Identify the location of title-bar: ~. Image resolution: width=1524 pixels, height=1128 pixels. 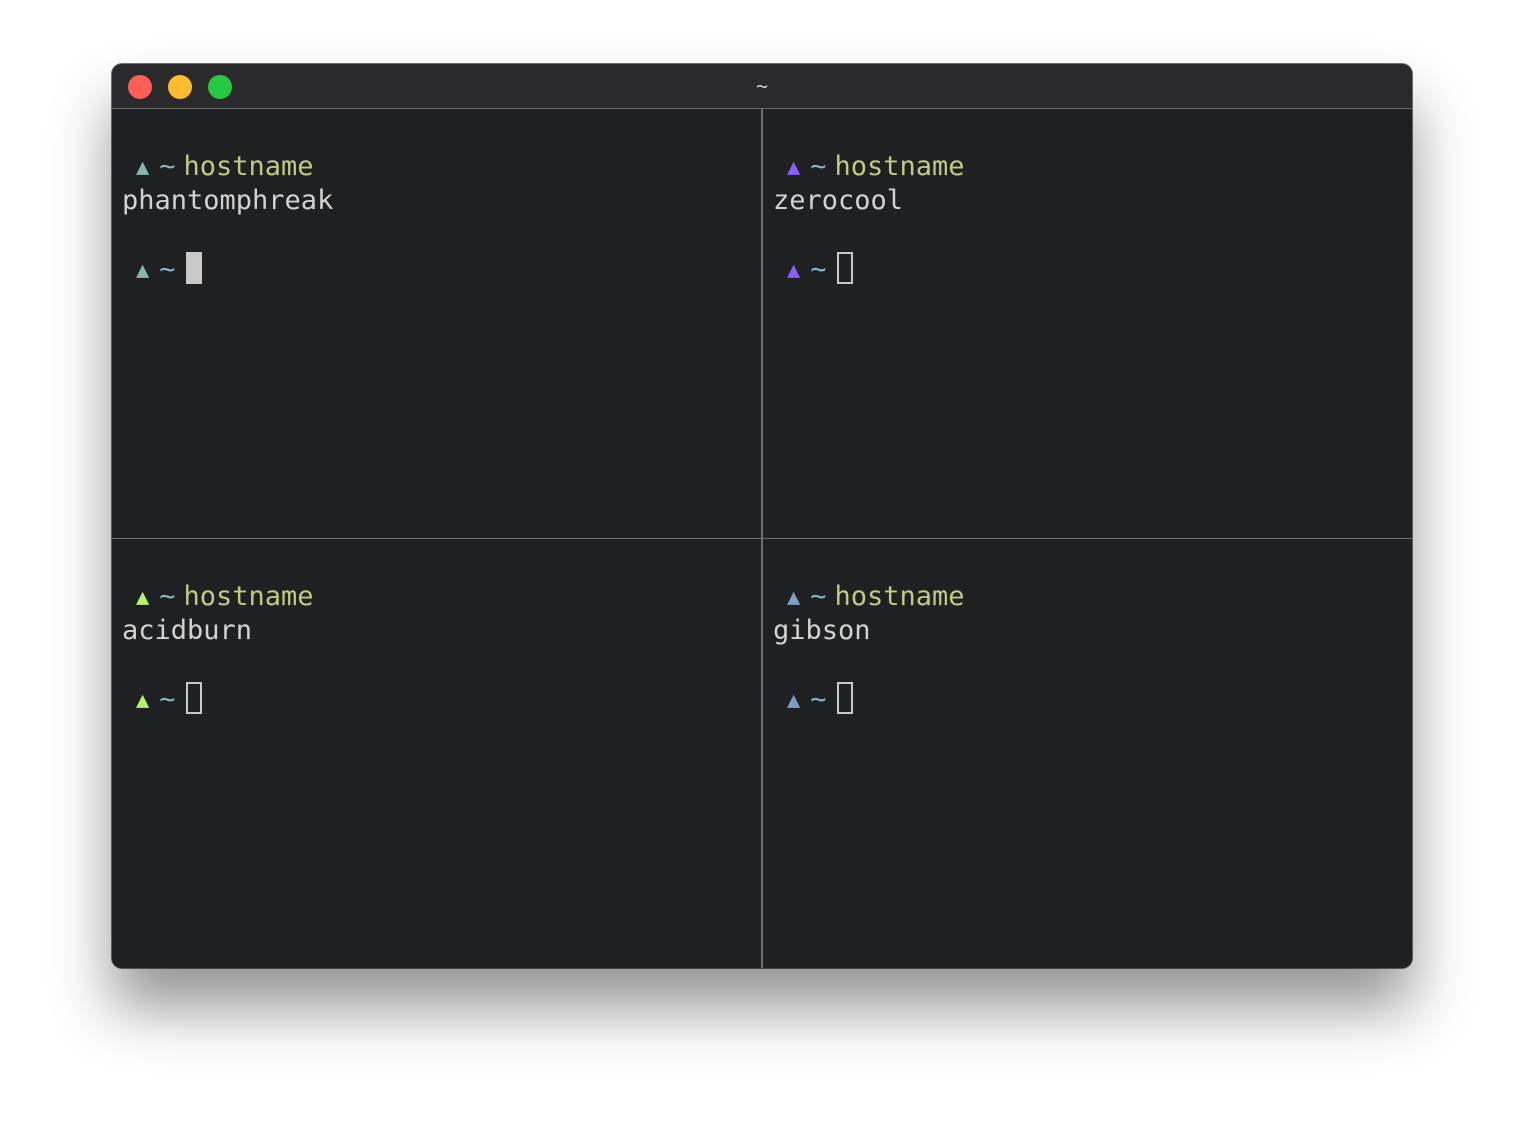
(762, 86).